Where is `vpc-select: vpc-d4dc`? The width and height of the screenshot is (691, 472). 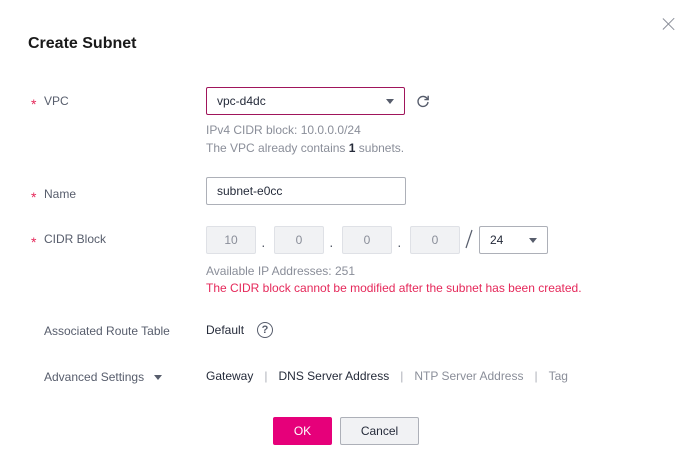
vpc-select: vpc-d4dc is located at coordinates (305, 101).